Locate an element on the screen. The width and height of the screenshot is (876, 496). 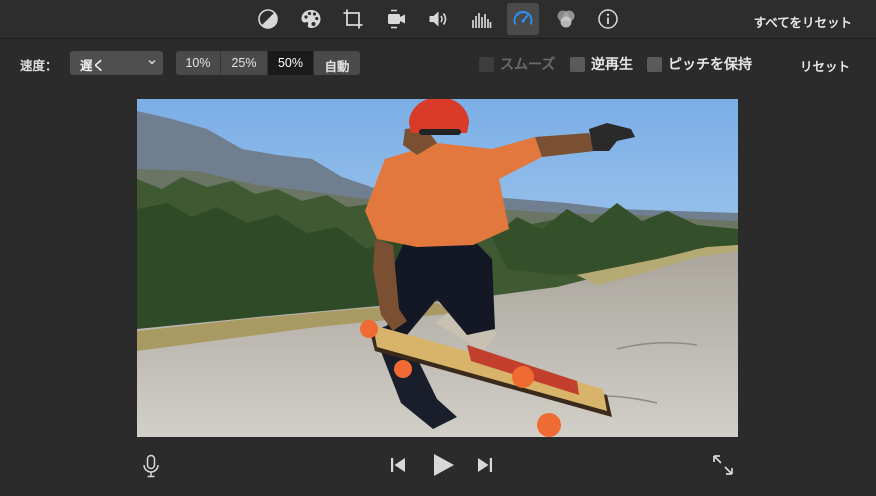
volume-icon is located at coordinates (438, 19).